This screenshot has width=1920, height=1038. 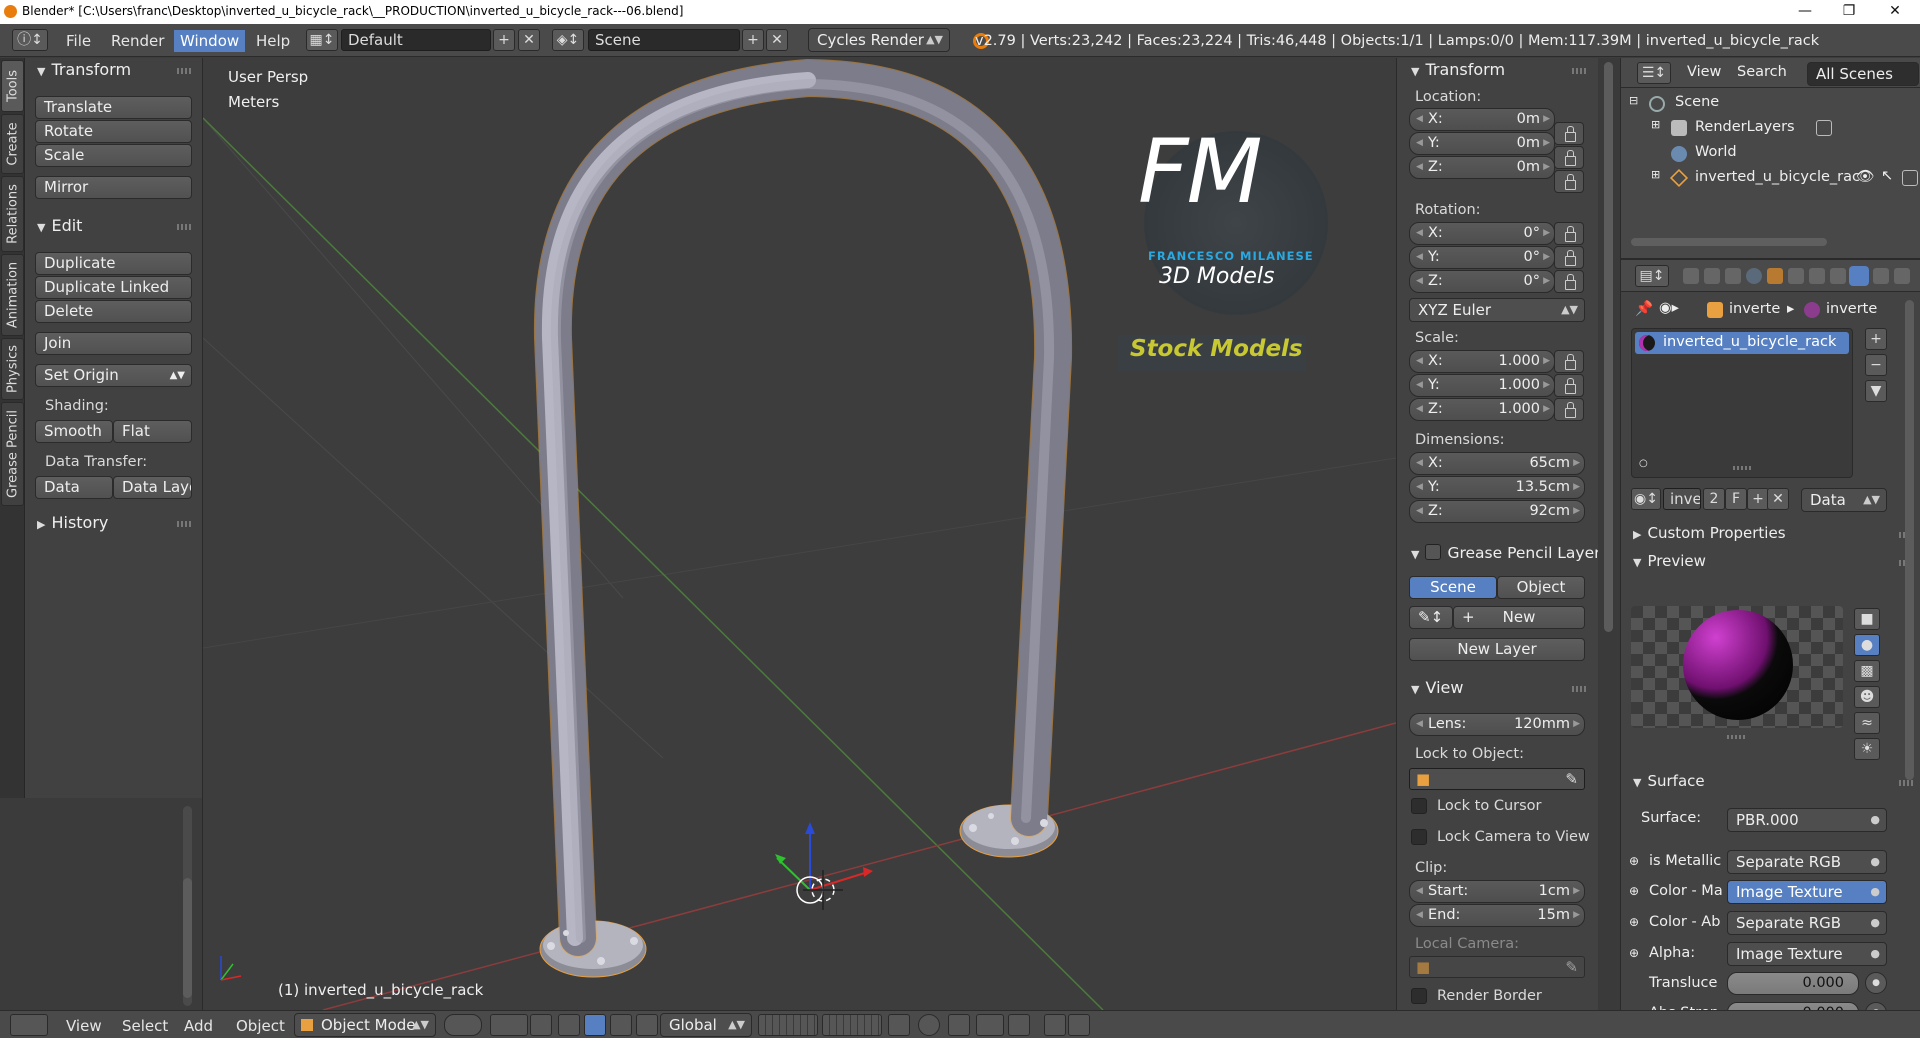 I want to click on view-menu: View, so click(x=84, y=1026).